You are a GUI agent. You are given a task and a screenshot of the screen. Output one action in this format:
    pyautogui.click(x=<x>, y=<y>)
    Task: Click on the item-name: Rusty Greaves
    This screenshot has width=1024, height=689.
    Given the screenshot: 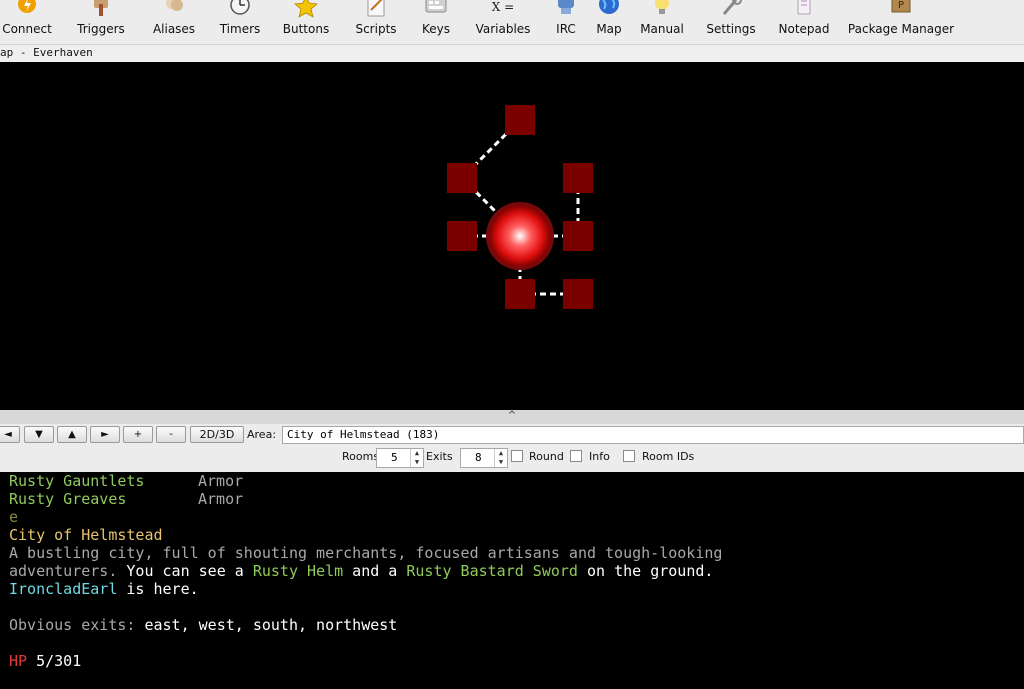 What is the action you would take?
    pyautogui.click(x=68, y=499)
    